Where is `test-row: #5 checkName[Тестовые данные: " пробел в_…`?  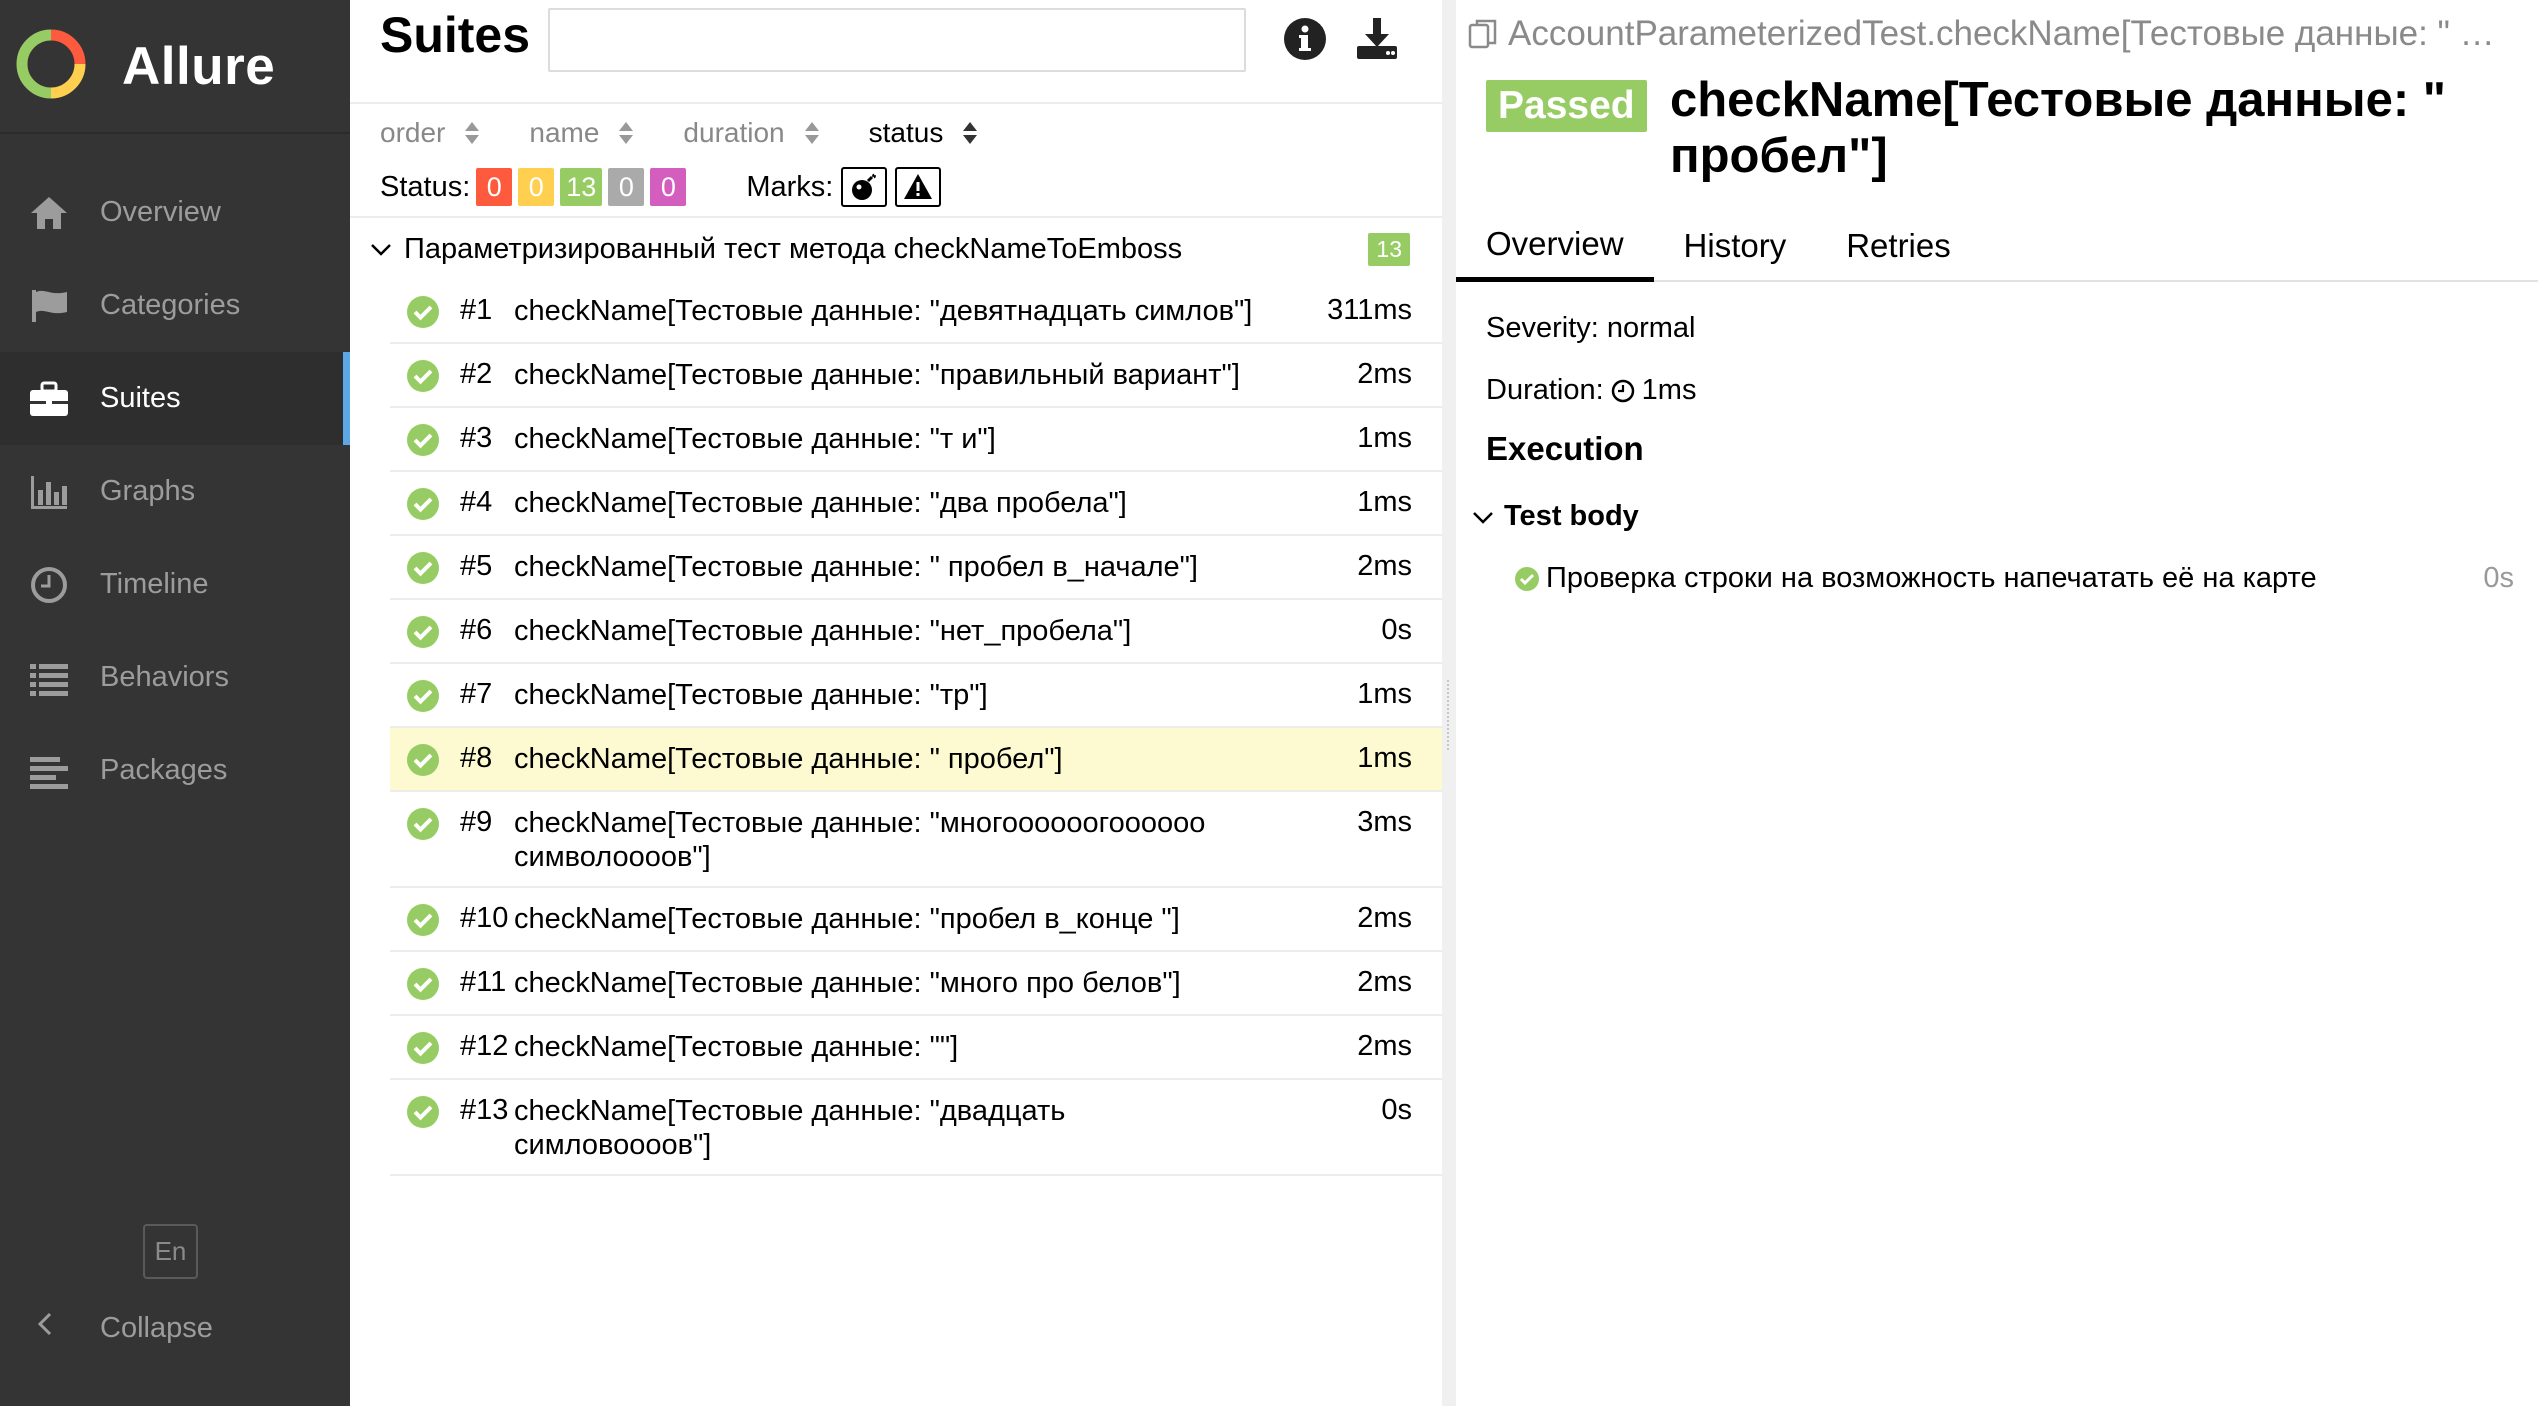 test-row: #5 checkName[Тестовые данные: " пробел в_… is located at coordinates (916, 568).